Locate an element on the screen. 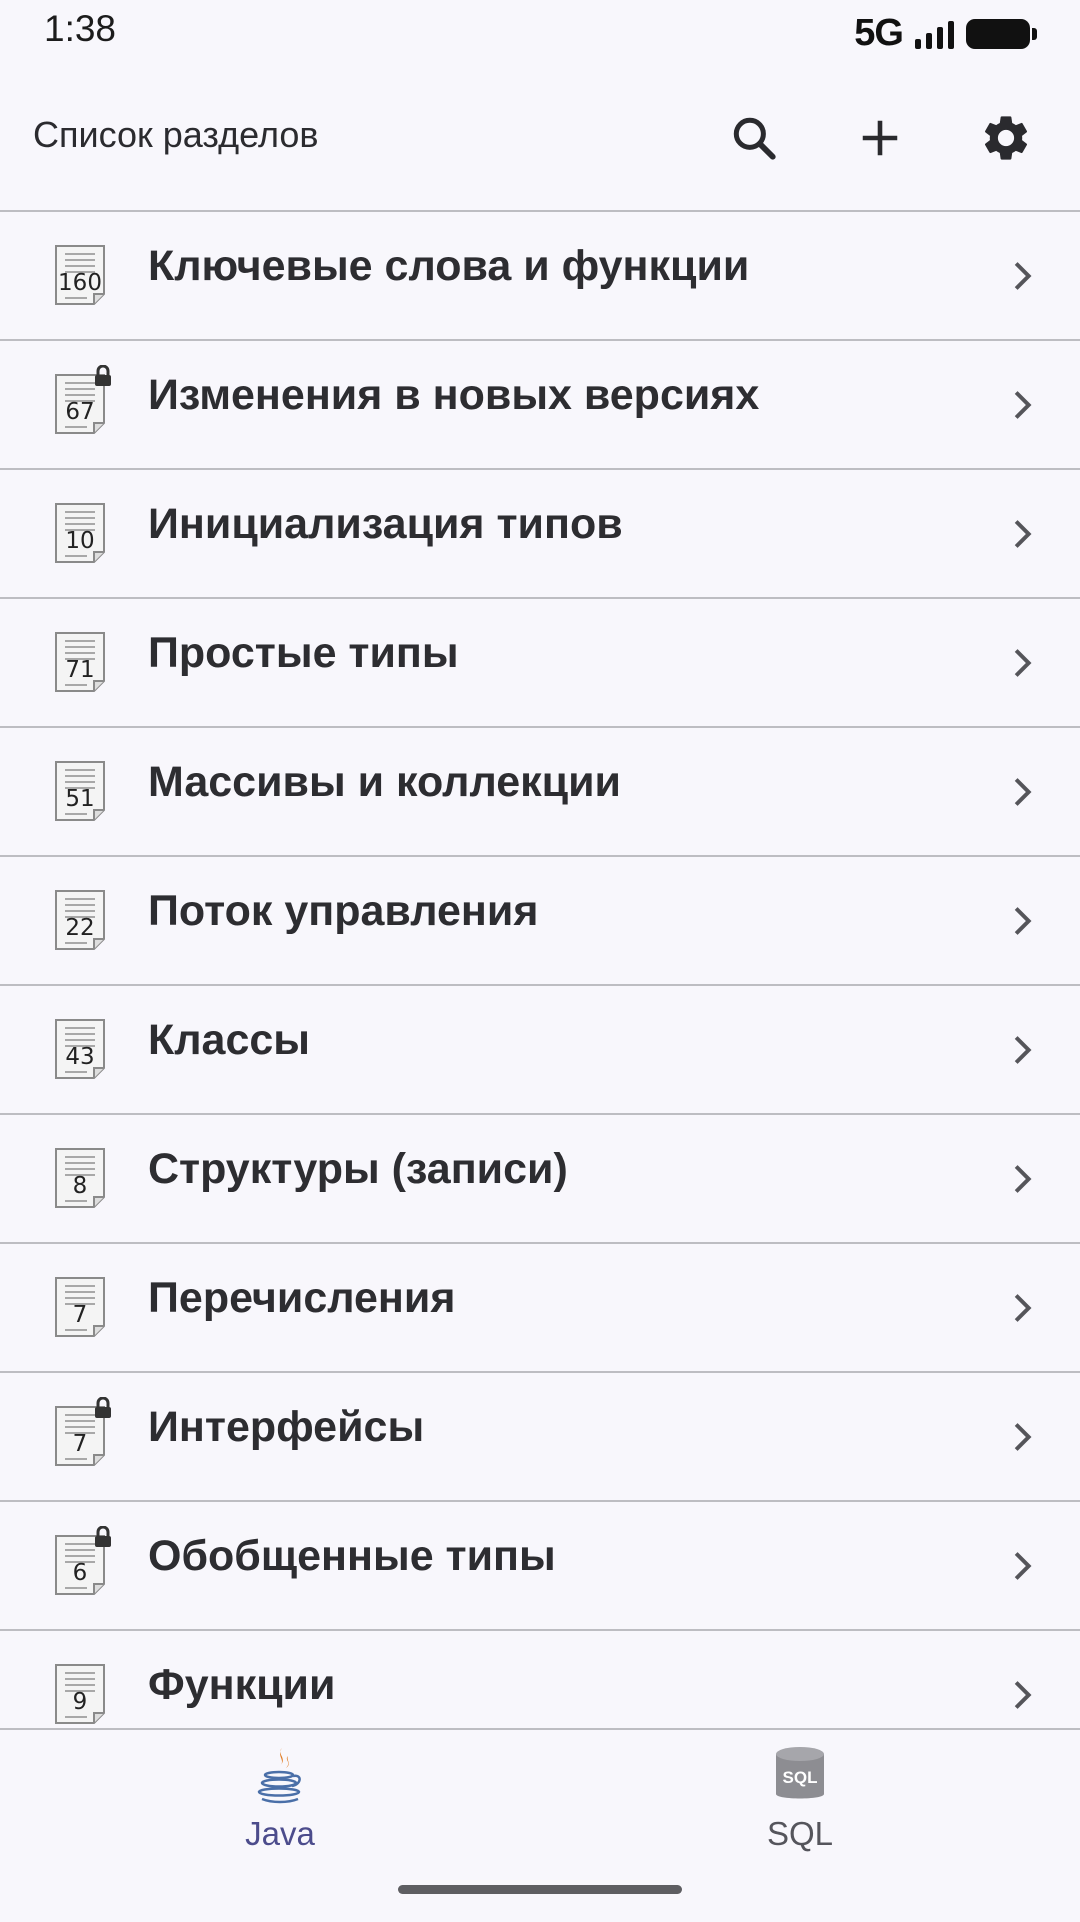 The height and width of the screenshot is (1922, 1080). section-label: Поток управления is located at coordinates (343, 911).